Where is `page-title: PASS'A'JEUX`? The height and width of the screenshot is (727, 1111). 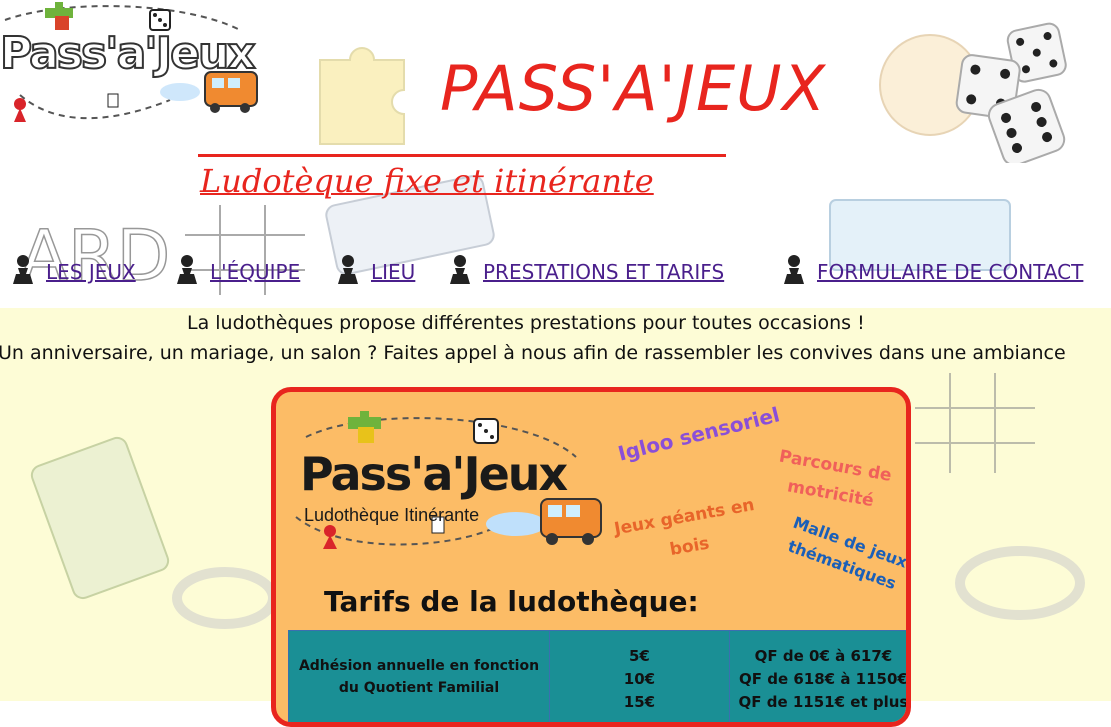
page-title: PASS'A'JEUX is located at coordinates (633, 88).